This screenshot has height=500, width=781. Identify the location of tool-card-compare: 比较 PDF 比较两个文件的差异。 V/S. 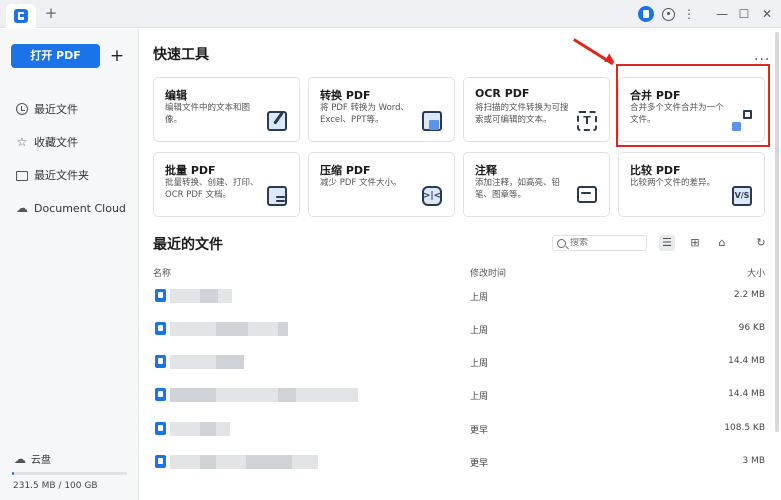
(691, 184).